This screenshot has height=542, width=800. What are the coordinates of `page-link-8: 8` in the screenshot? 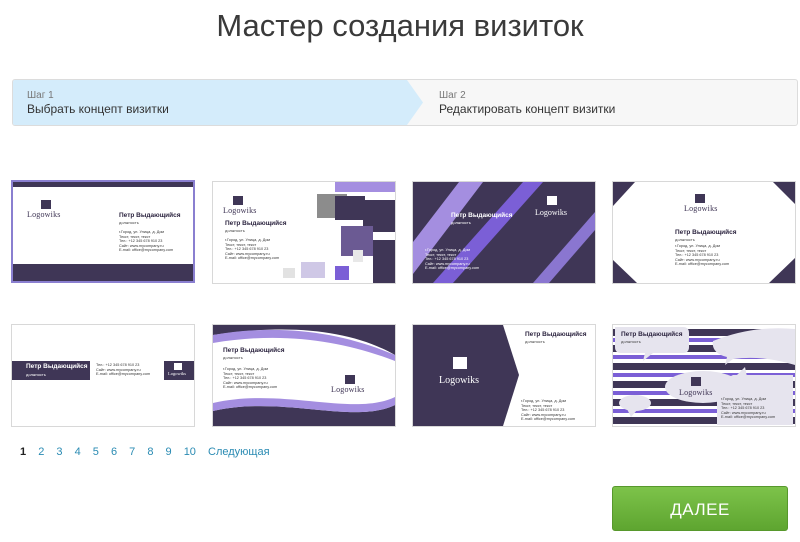 It's located at (150, 452).